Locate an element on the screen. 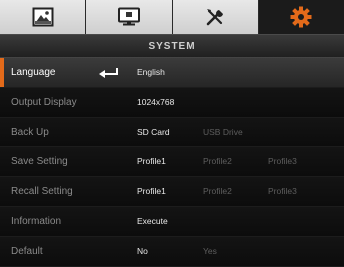  row-label: Recall Setting is located at coordinates (42, 192).